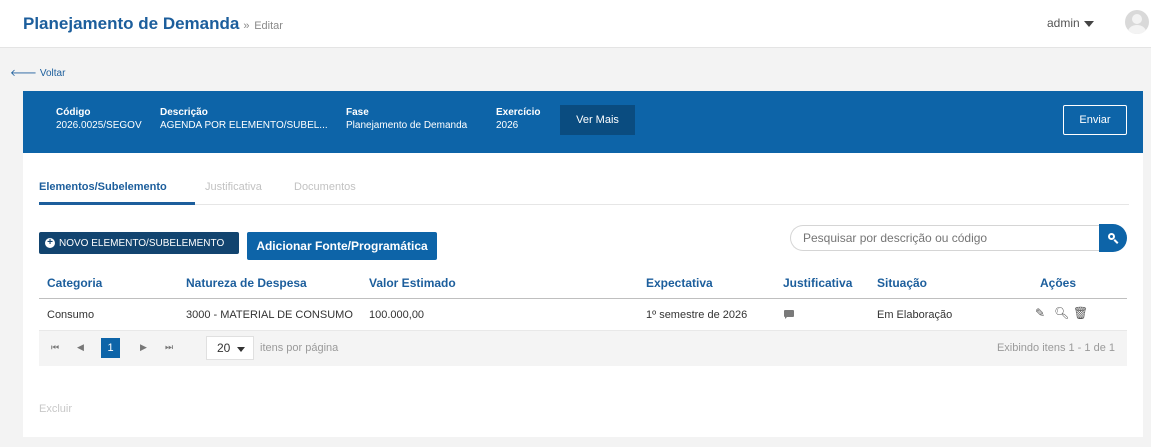 This screenshot has height=447, width=1151. I want to click on fase-label: Fase, so click(357, 112).